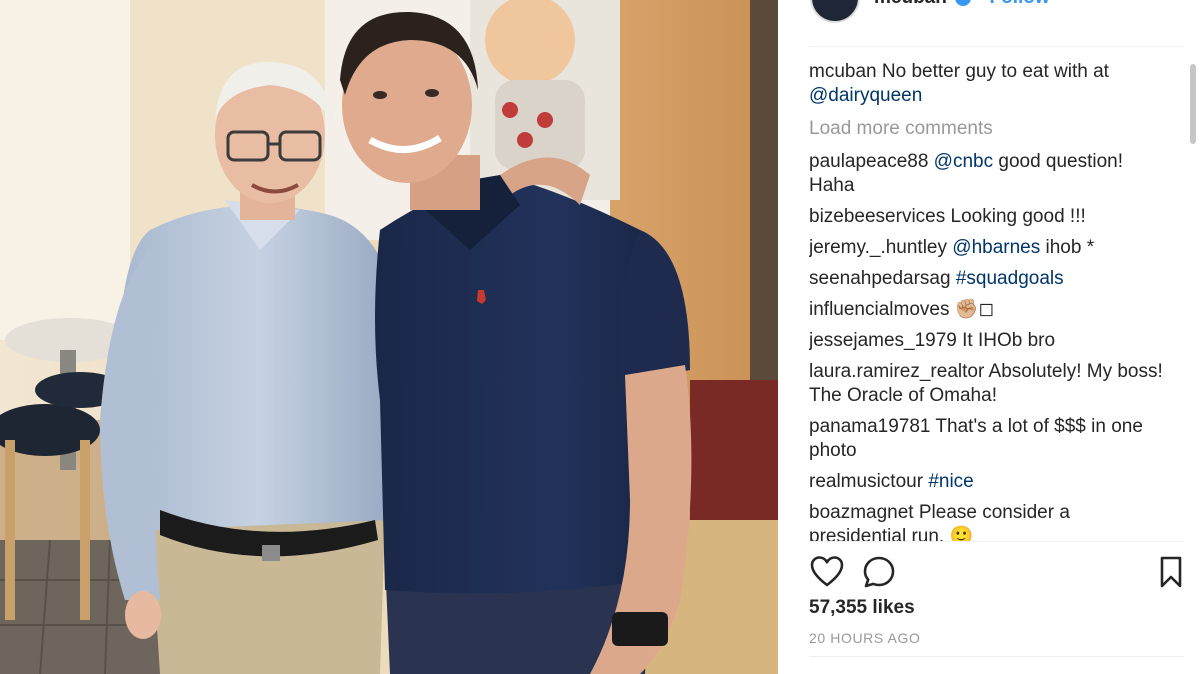  What do you see at coordinates (864, 638) in the screenshot?
I see `post-timestamp: 20 HOURS AGO` at bounding box center [864, 638].